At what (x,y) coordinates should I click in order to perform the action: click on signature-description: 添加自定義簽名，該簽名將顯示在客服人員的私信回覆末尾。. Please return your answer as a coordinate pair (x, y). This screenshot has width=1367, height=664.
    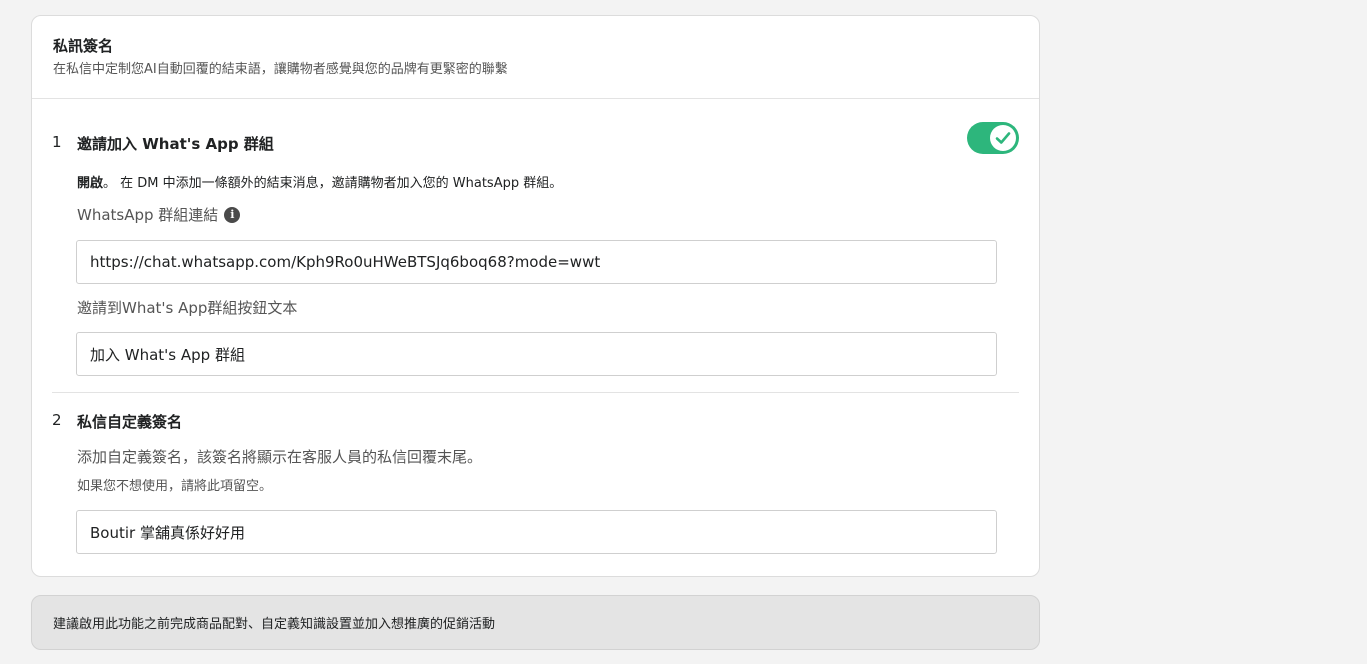
    Looking at the image, I should click on (280, 457).